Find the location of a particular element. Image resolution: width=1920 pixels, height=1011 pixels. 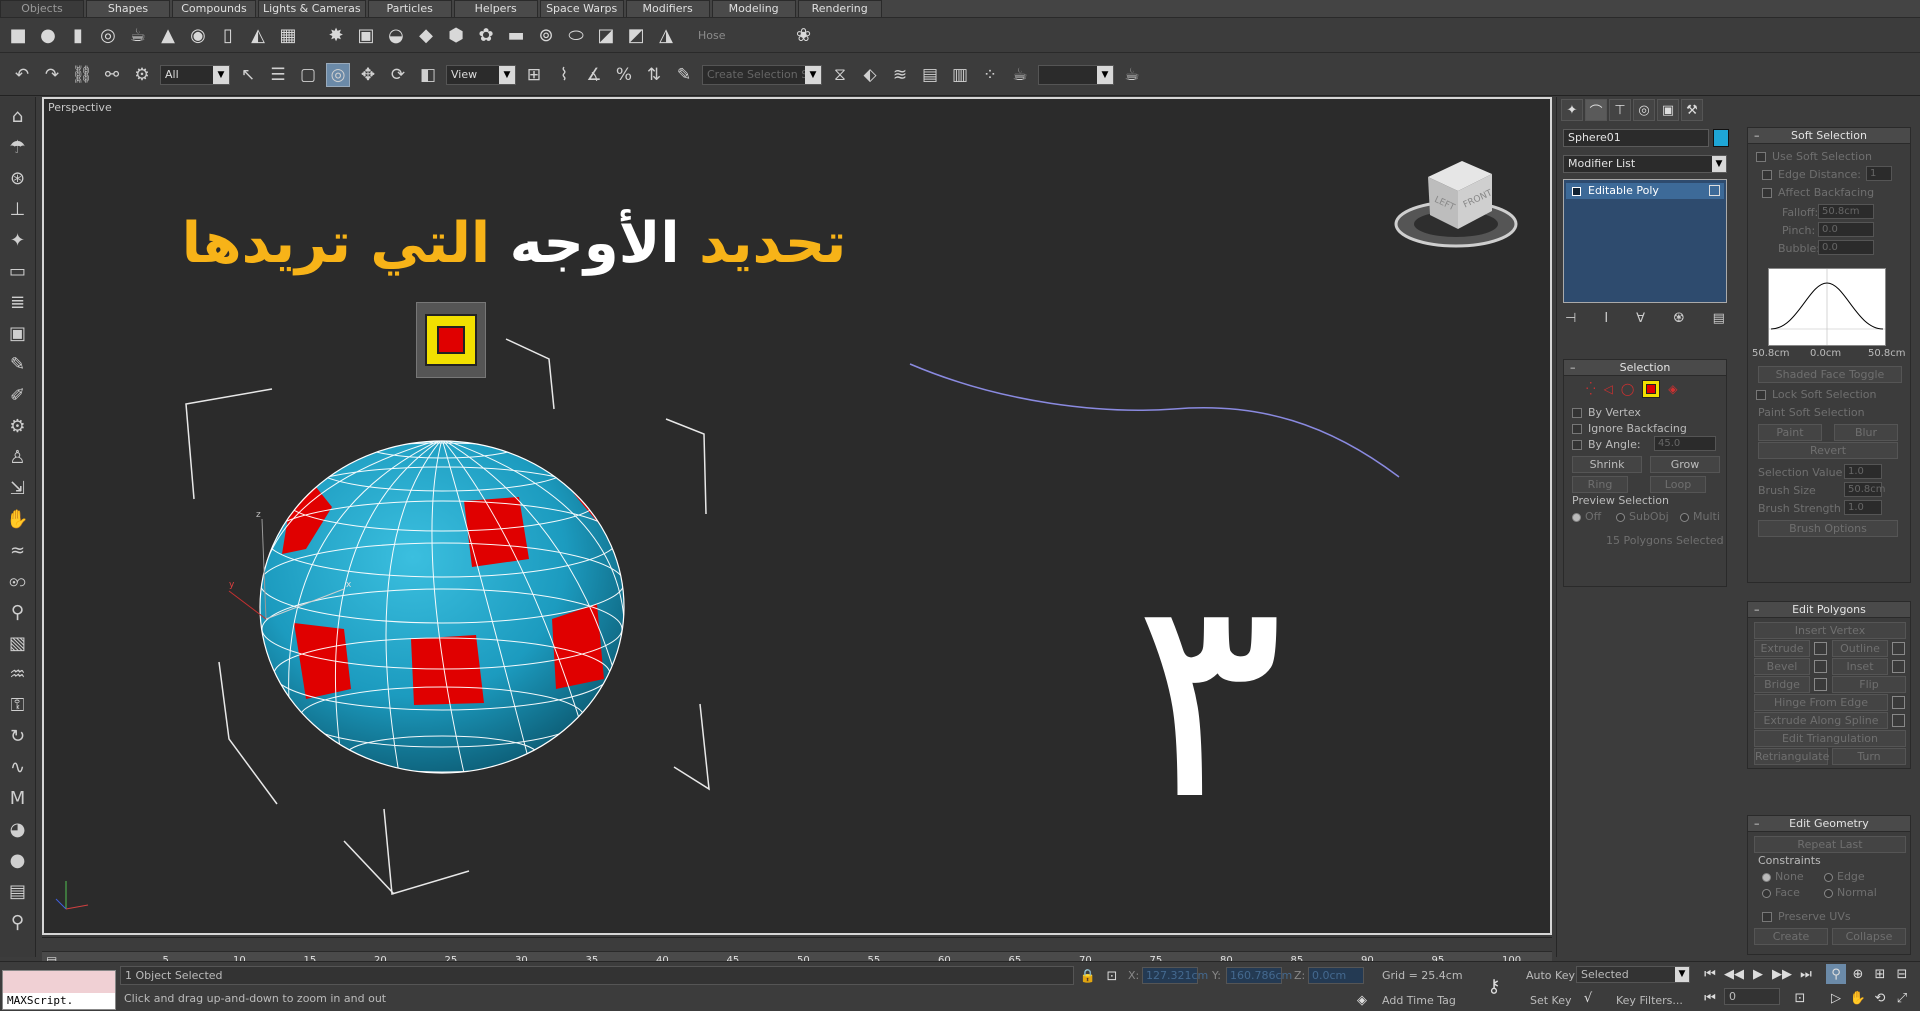

rotate-icon: ⟳ is located at coordinates (398, 75).